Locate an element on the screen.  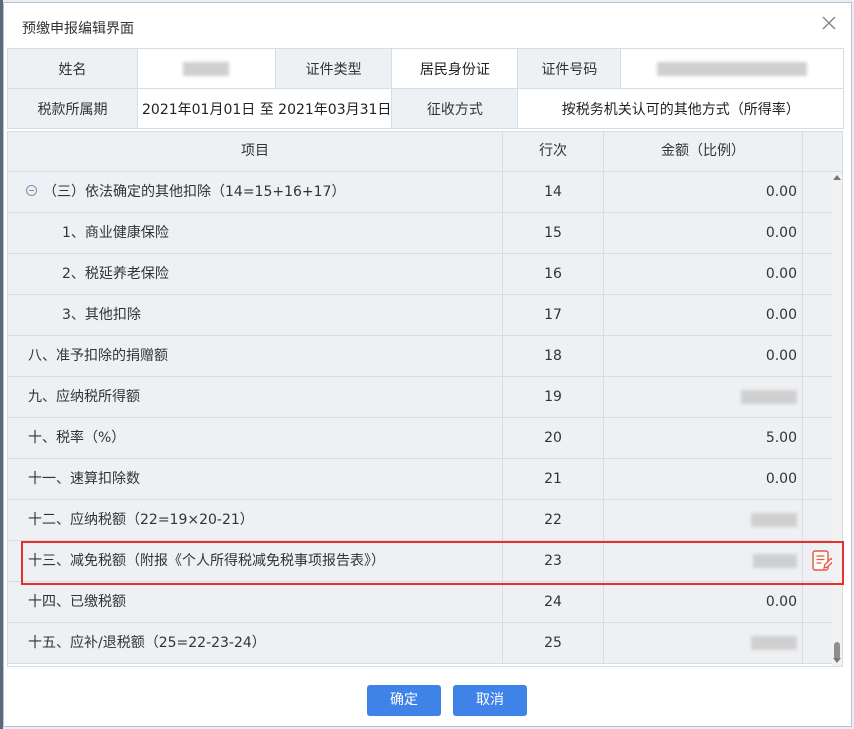
close-icon is located at coordinates (829, 23).